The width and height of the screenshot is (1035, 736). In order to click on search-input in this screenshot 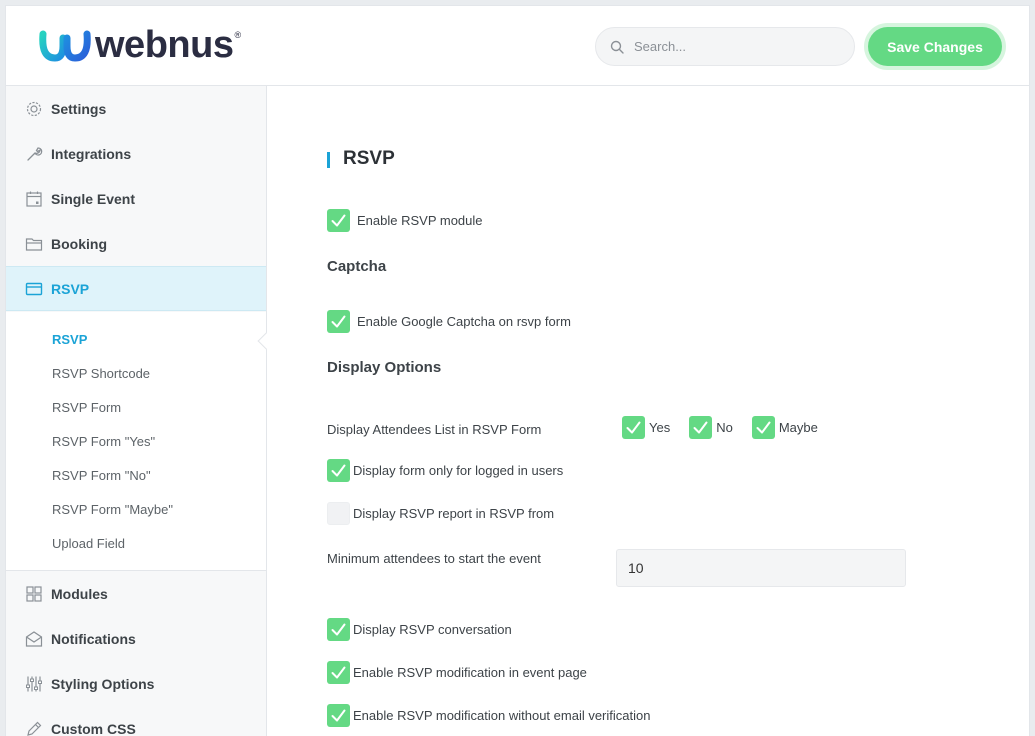, I will do `click(734, 46)`.